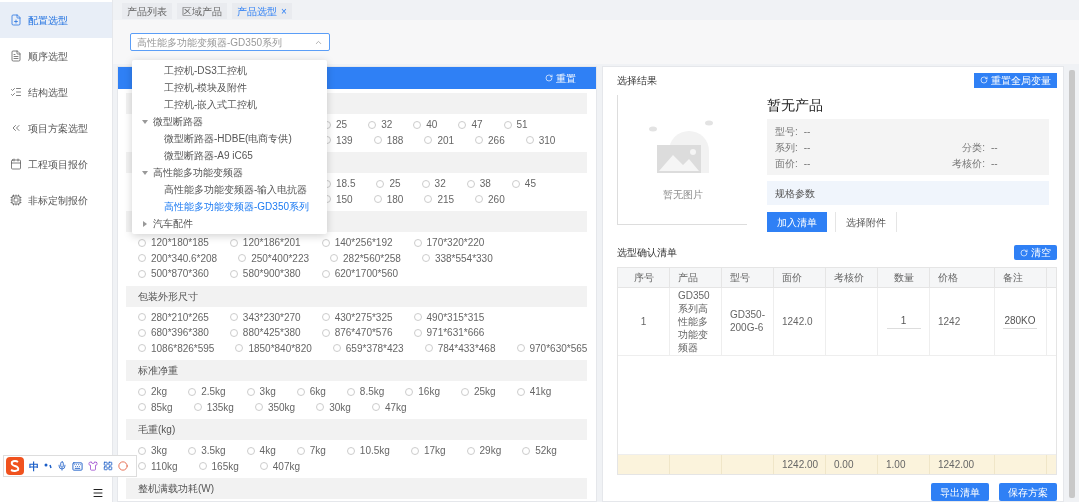 This screenshot has width=1079, height=502. Describe the element at coordinates (795, 193) in the screenshot. I see `spec-label: 规格参数` at that location.